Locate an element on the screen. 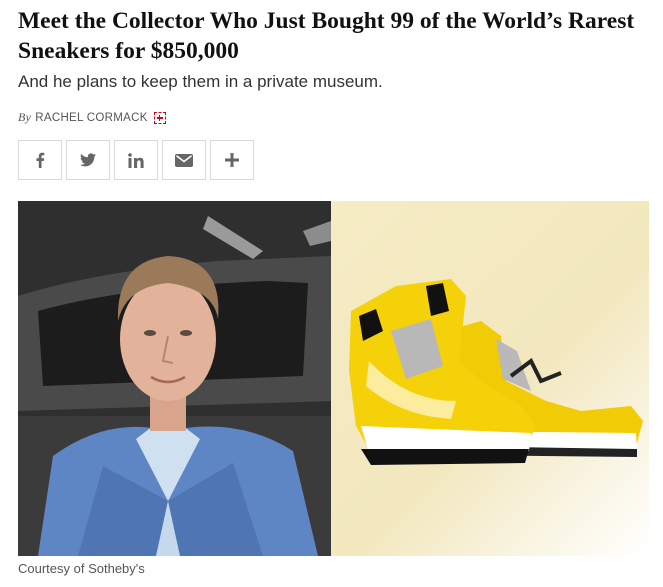  byline-prefix: By is located at coordinates (25, 117).